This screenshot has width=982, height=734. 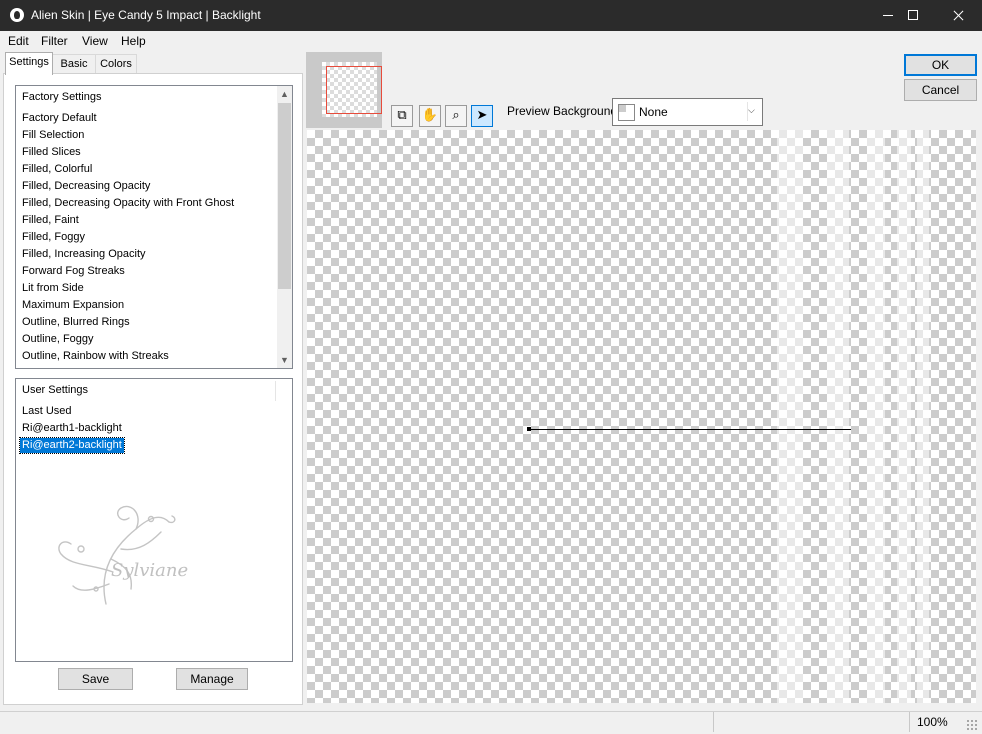 I want to click on list-item: Filled Slices, so click(x=51, y=152).